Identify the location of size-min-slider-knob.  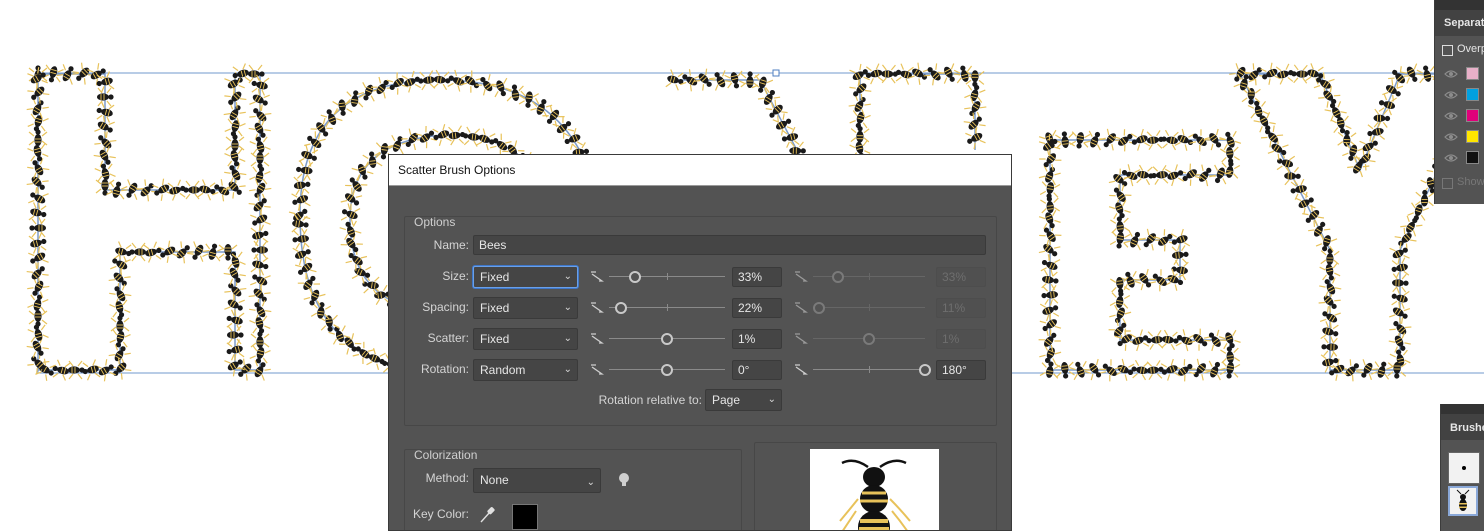
(634, 277).